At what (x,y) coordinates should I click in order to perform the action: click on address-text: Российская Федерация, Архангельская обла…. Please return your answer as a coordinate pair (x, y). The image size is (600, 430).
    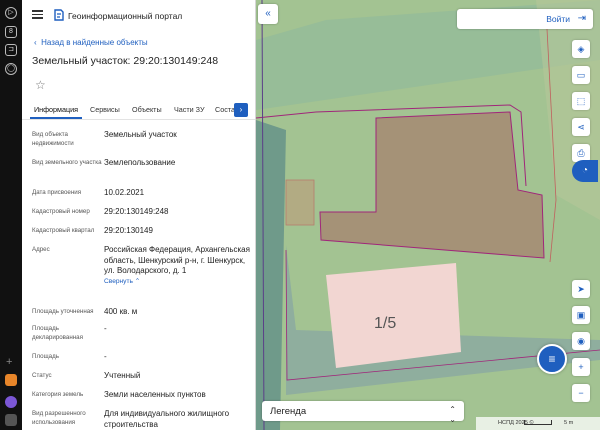
    Looking at the image, I should click on (177, 260).